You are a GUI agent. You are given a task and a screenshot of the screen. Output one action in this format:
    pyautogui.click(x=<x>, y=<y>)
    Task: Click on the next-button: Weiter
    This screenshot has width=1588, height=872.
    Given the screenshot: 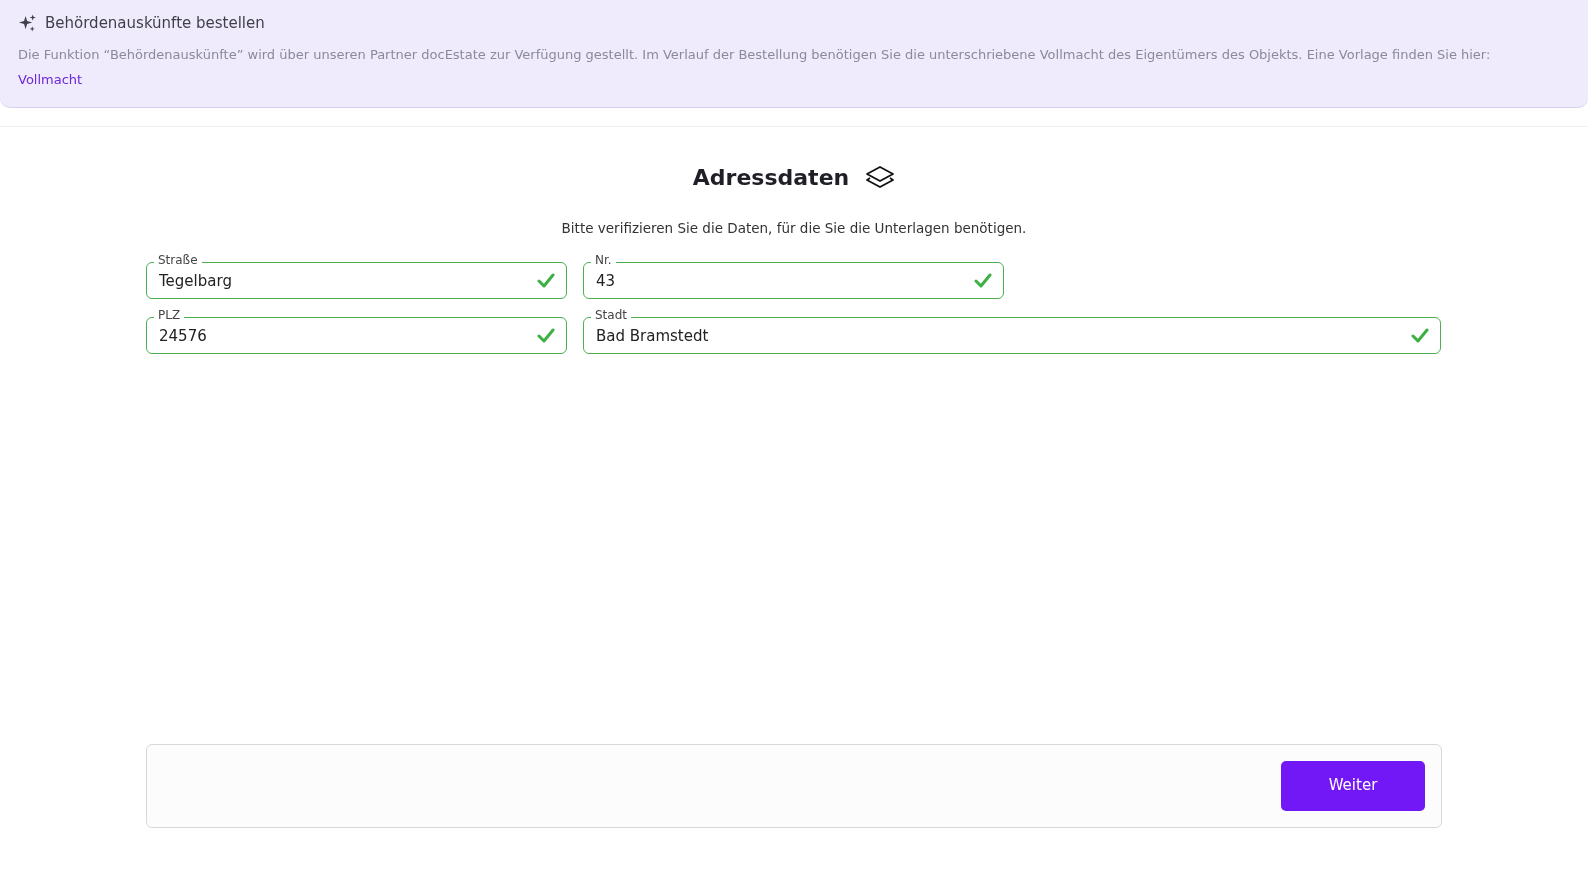 What is the action you would take?
    pyautogui.click(x=1353, y=785)
    